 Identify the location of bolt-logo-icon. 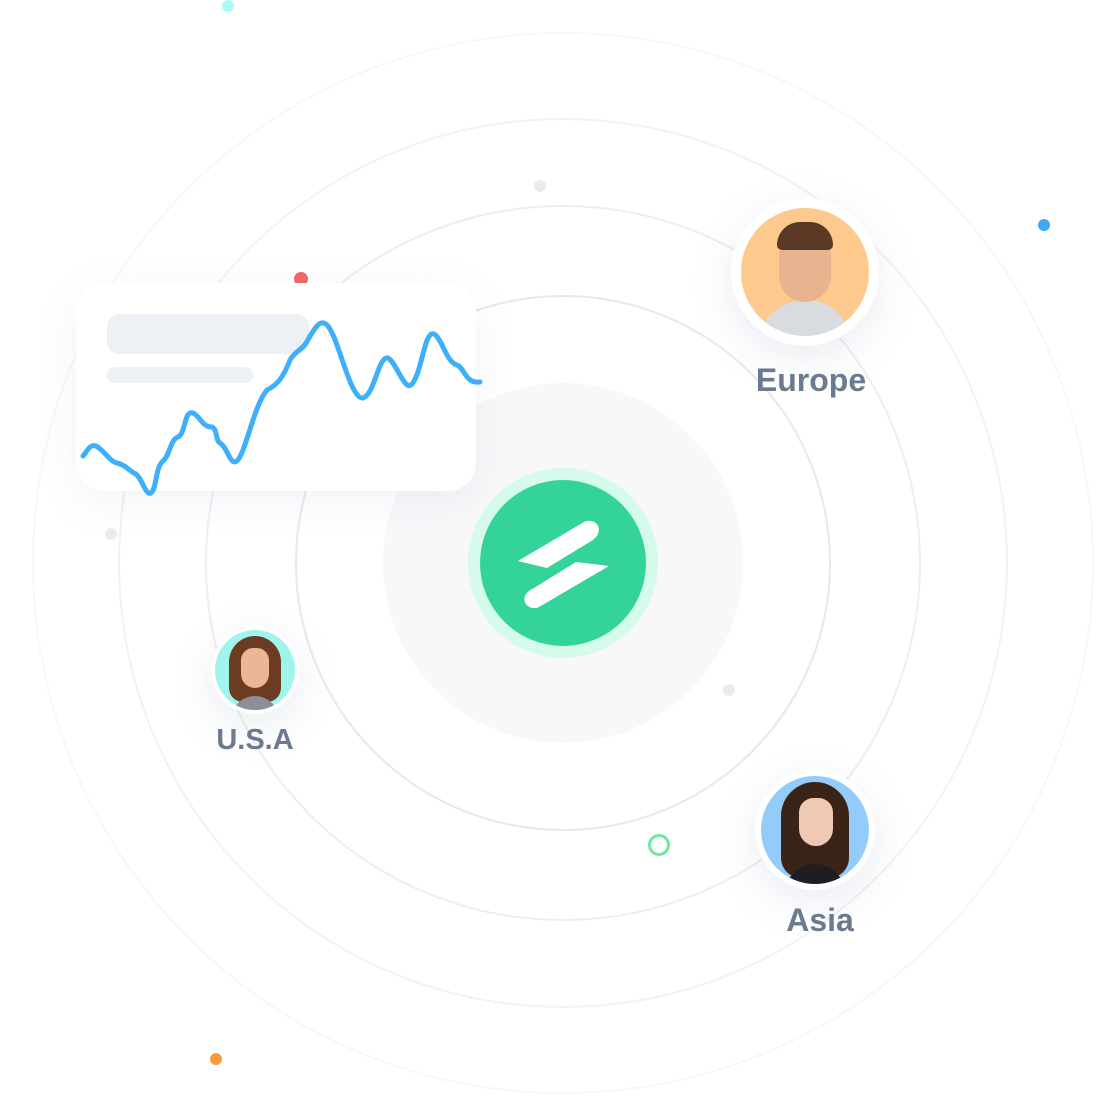
(563, 564).